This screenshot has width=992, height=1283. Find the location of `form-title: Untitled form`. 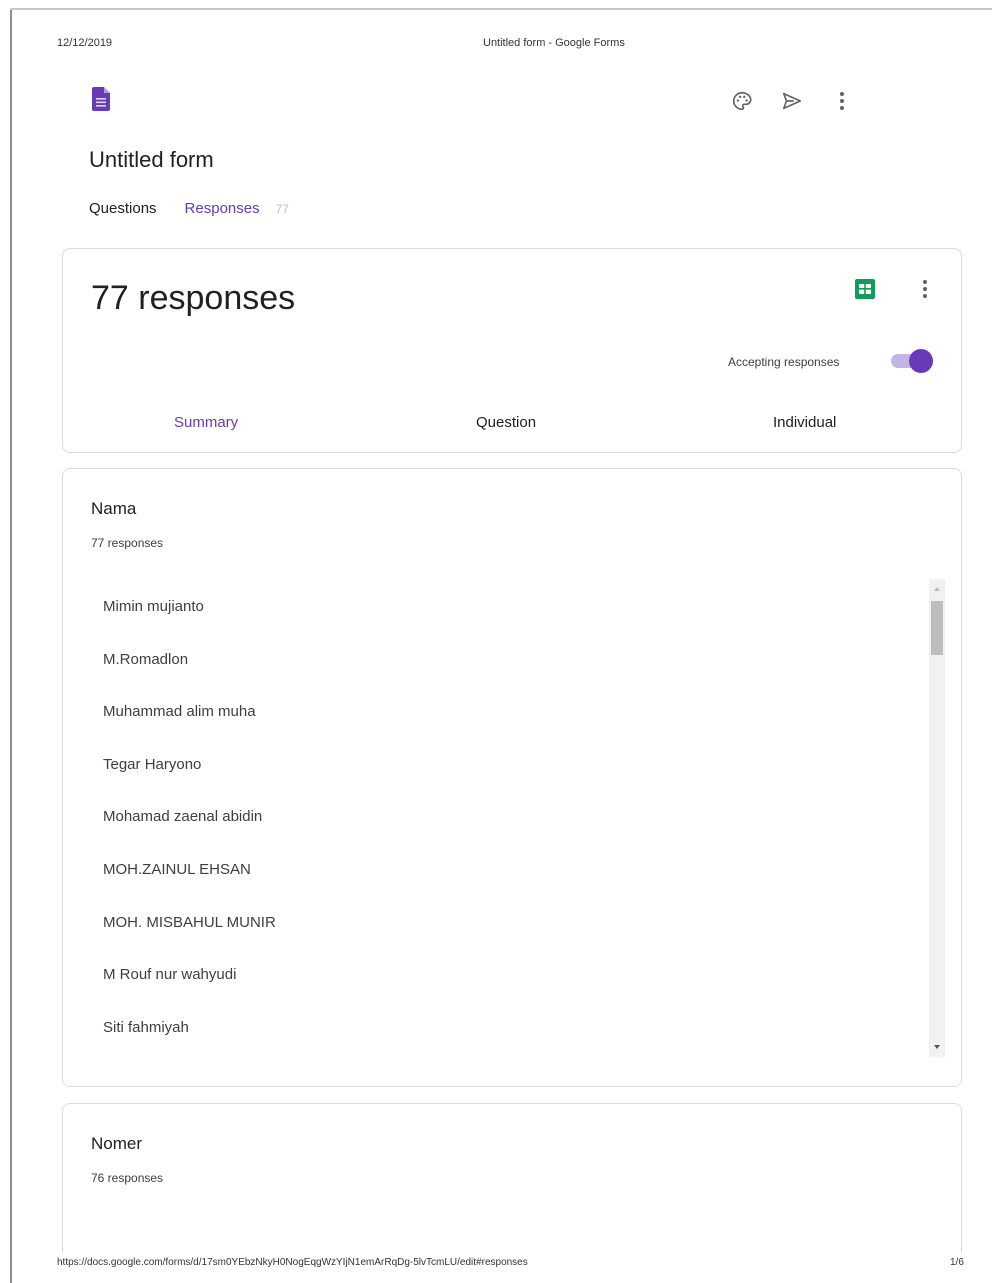

form-title: Untitled form is located at coordinates (151, 159).